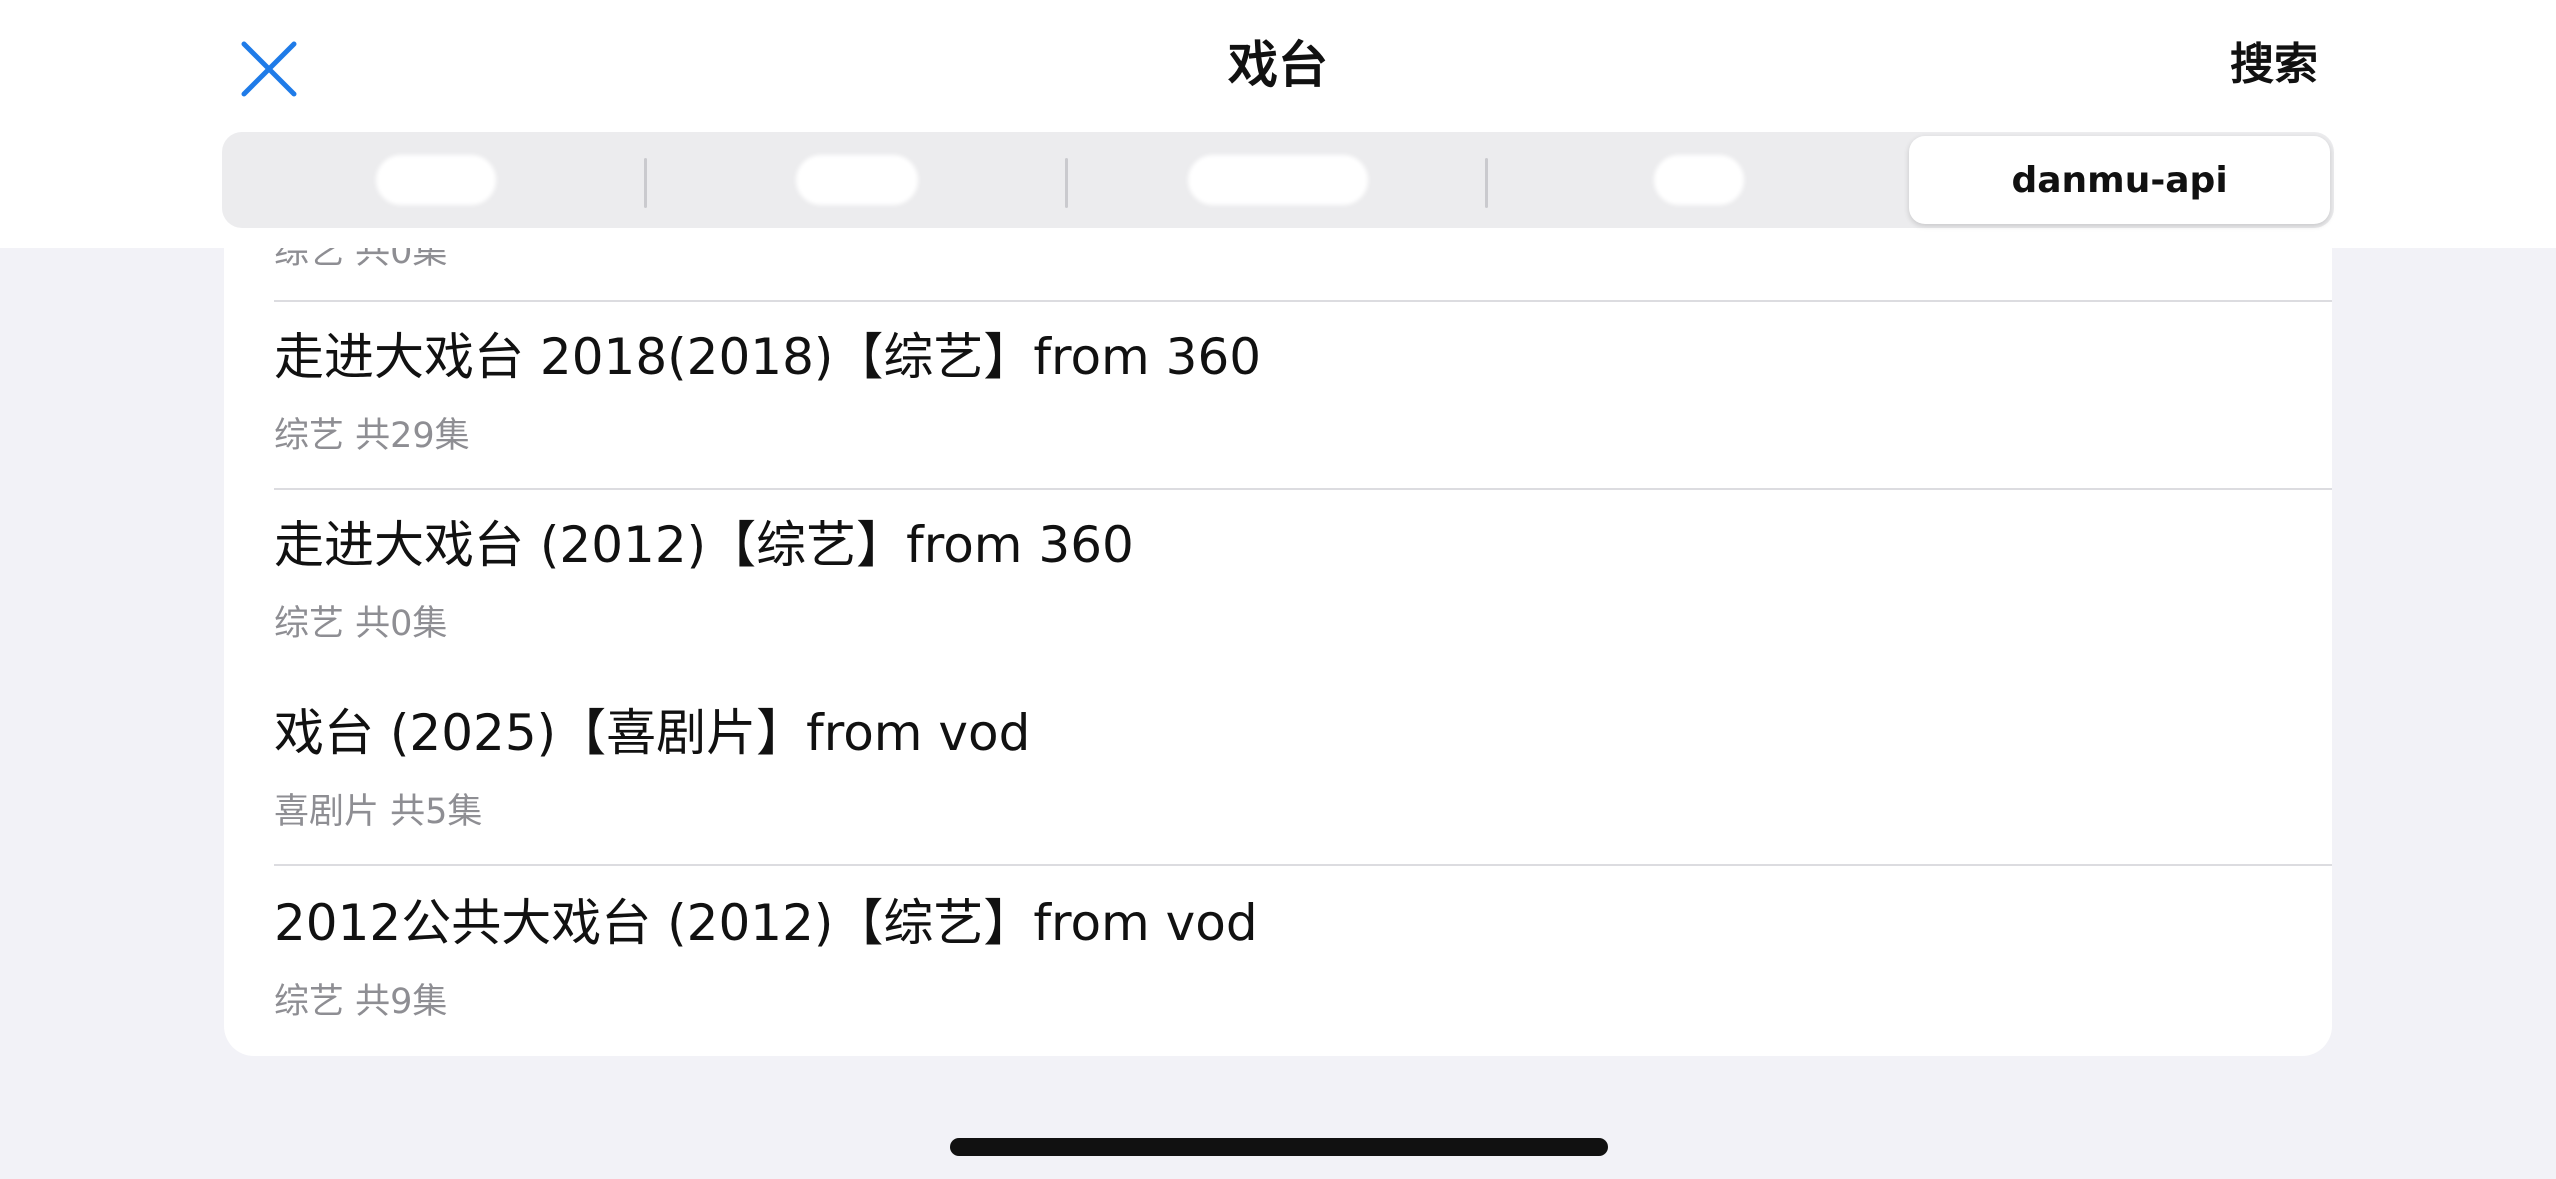  What do you see at coordinates (372, 436) in the screenshot?
I see `result-subtitle: 综艺 共29集` at bounding box center [372, 436].